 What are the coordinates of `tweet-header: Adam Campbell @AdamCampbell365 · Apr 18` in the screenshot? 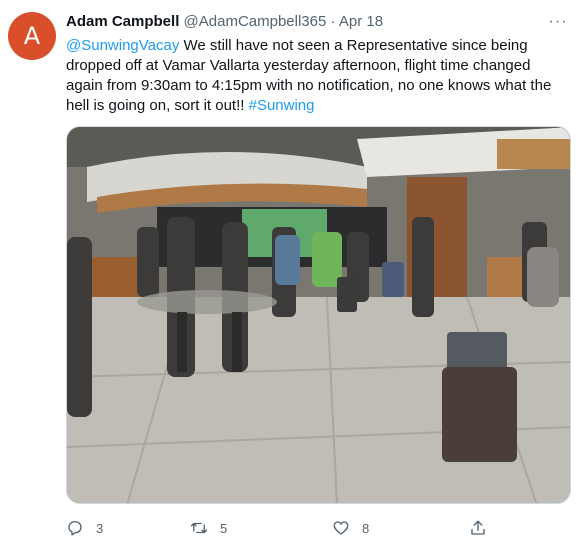 It's located at (224, 22).